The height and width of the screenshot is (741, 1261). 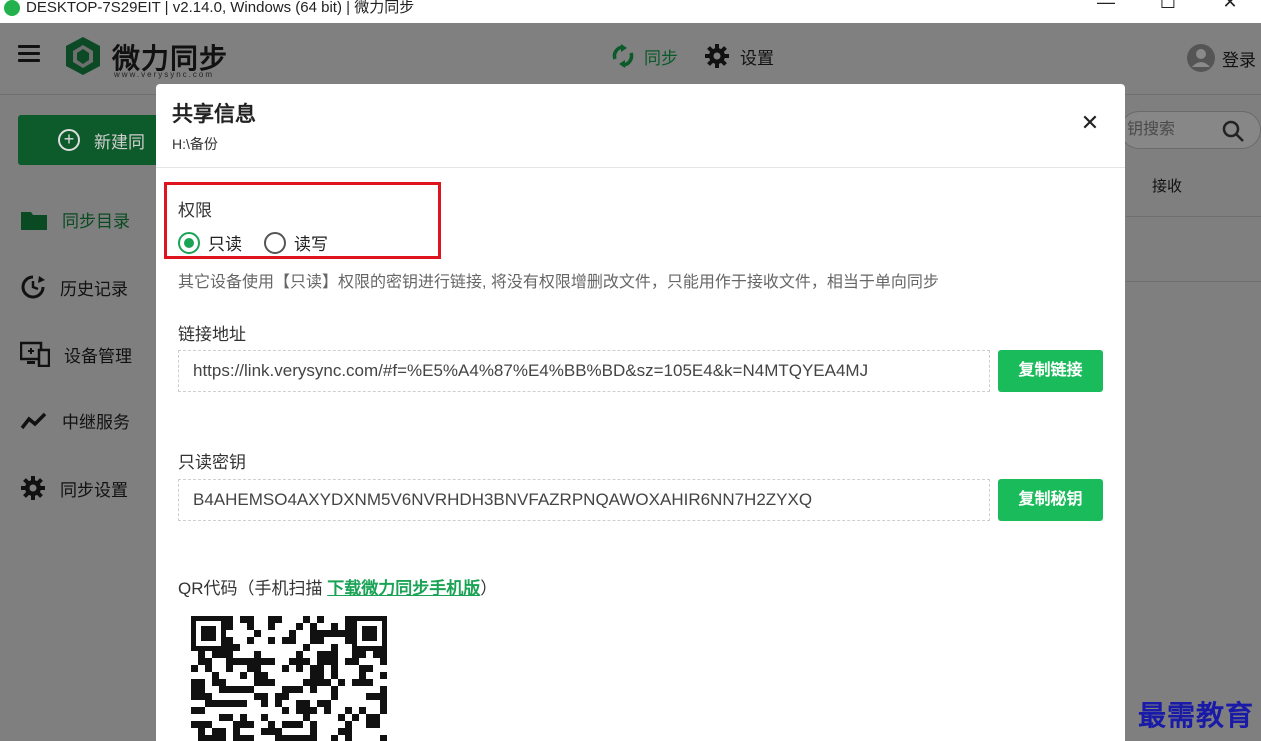 I want to click on download-mobile-link: 下载微力同步手机版, so click(x=403, y=588).